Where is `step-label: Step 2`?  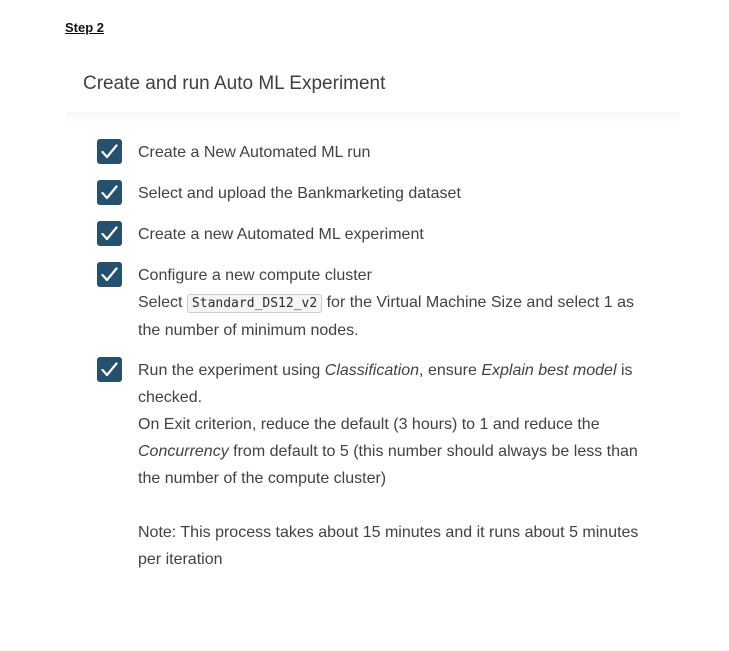
step-label: Step 2 is located at coordinates (85, 27).